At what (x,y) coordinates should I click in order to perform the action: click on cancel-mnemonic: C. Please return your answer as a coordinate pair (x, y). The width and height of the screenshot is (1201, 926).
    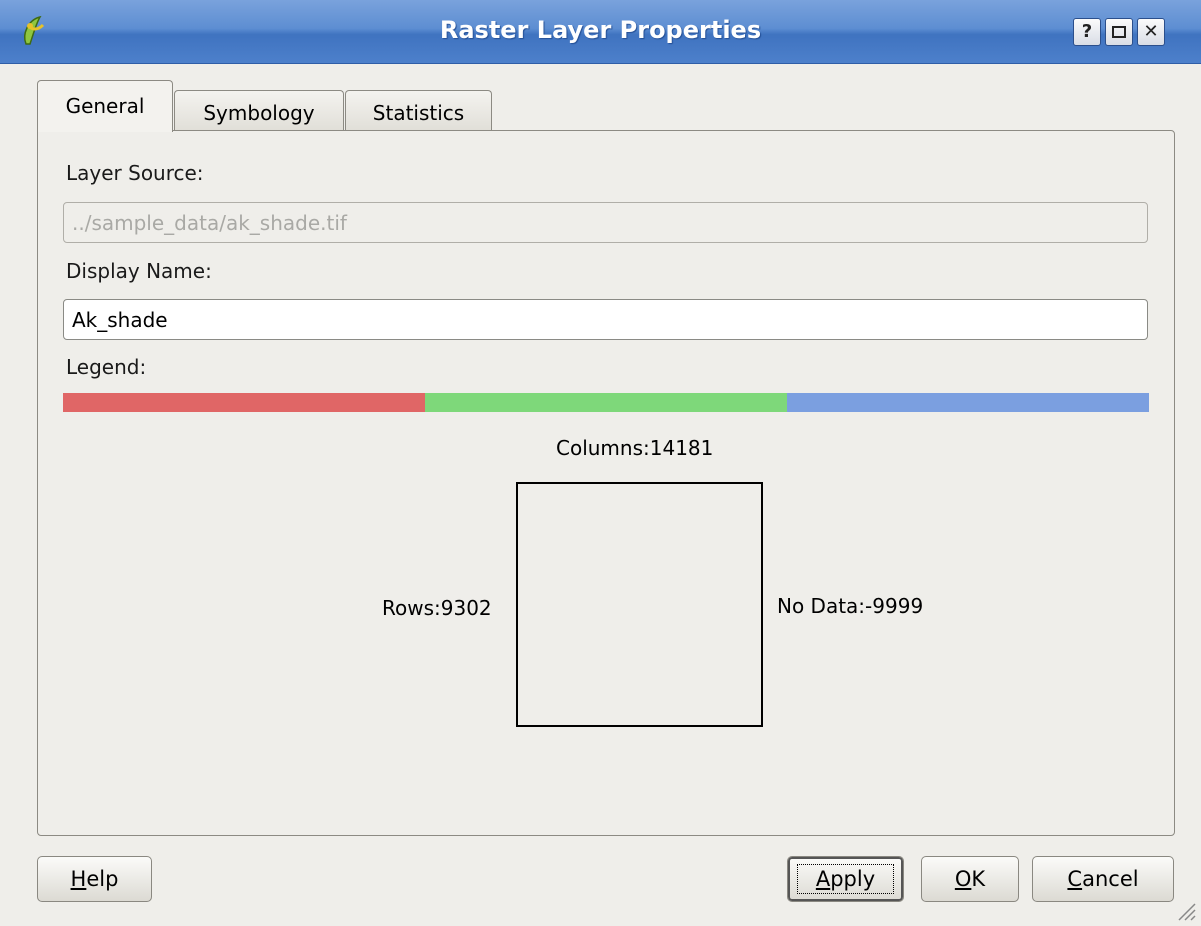
    Looking at the image, I should click on (1075, 879).